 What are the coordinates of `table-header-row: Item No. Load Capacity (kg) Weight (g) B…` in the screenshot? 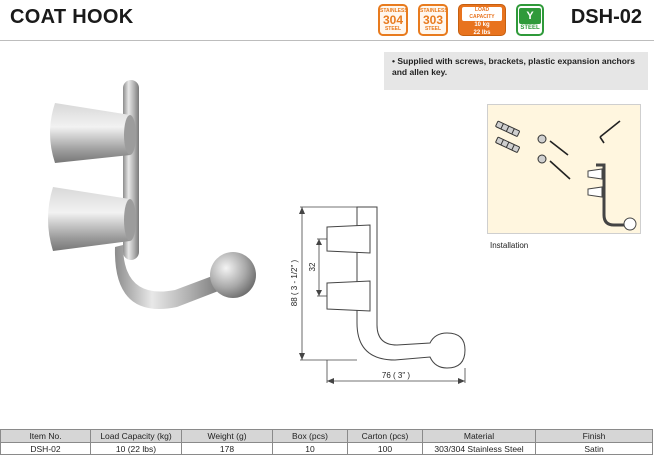 It's located at (211, 436).